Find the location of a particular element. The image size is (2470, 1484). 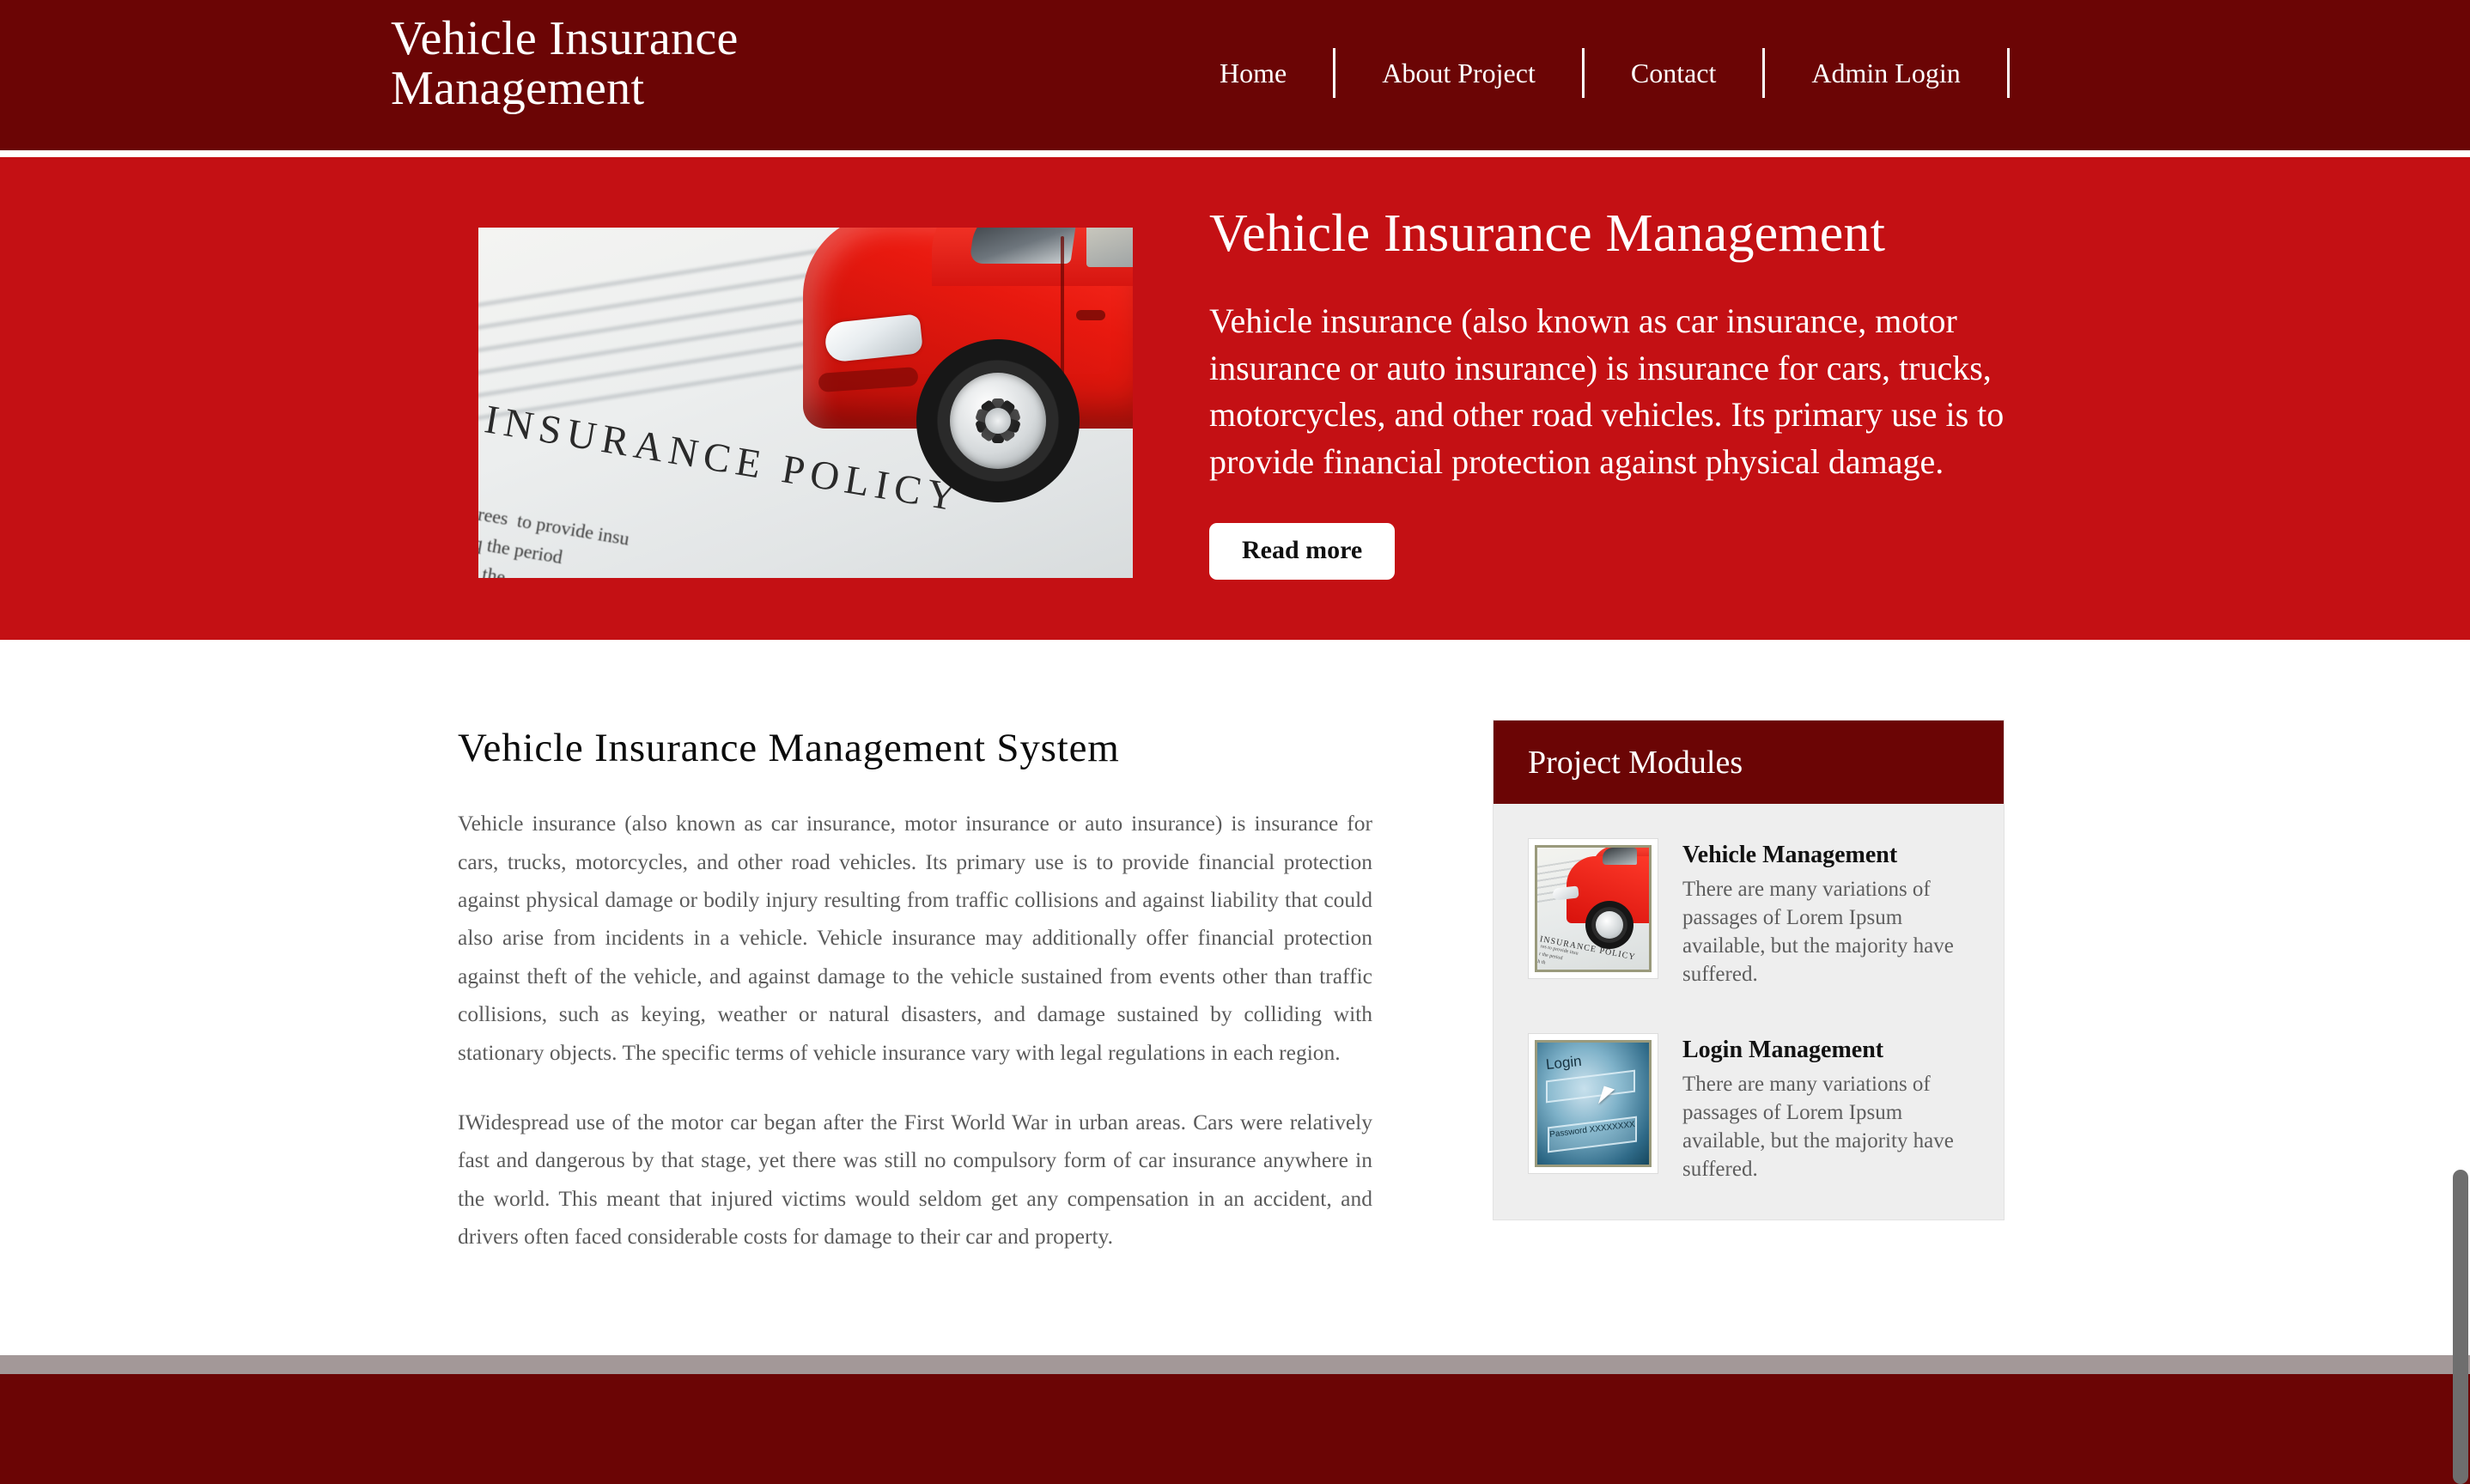

footer-divider is located at coordinates (1235, 1364).